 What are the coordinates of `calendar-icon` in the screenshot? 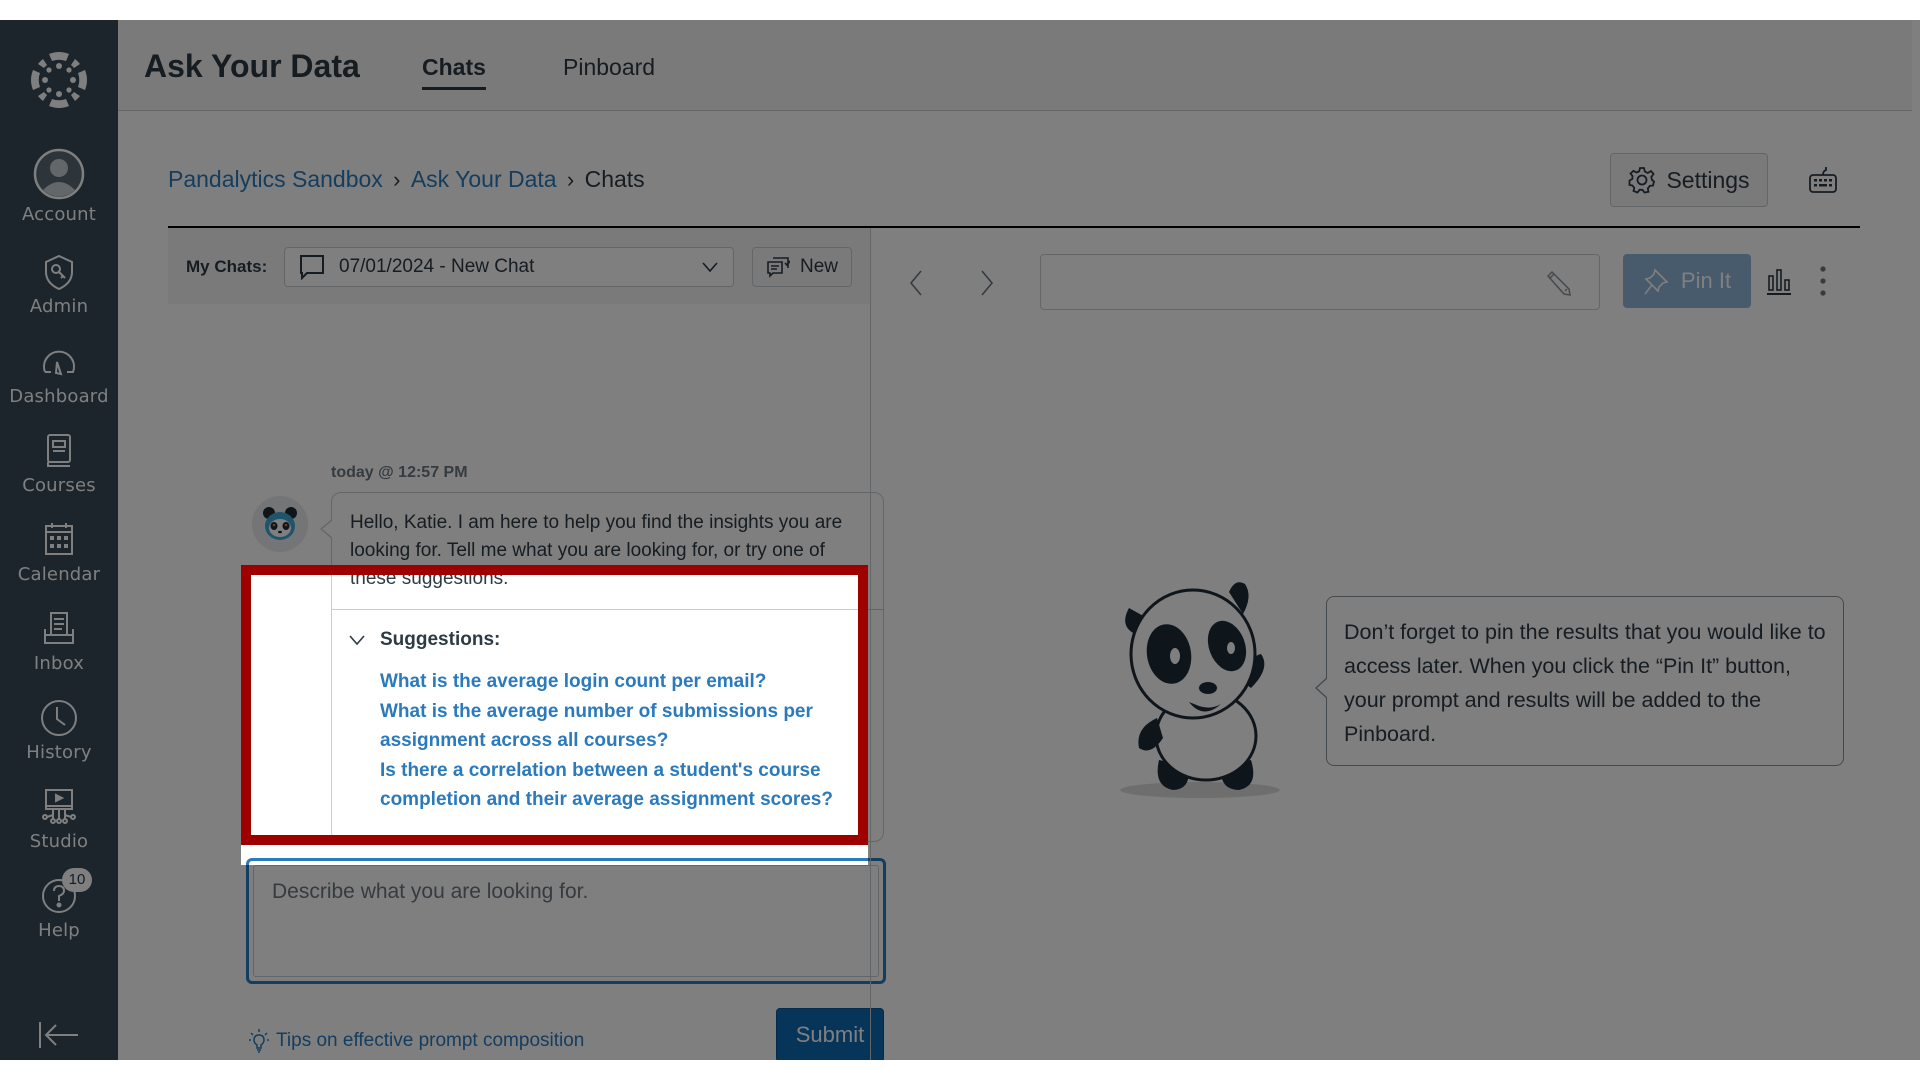 It's located at (59, 539).